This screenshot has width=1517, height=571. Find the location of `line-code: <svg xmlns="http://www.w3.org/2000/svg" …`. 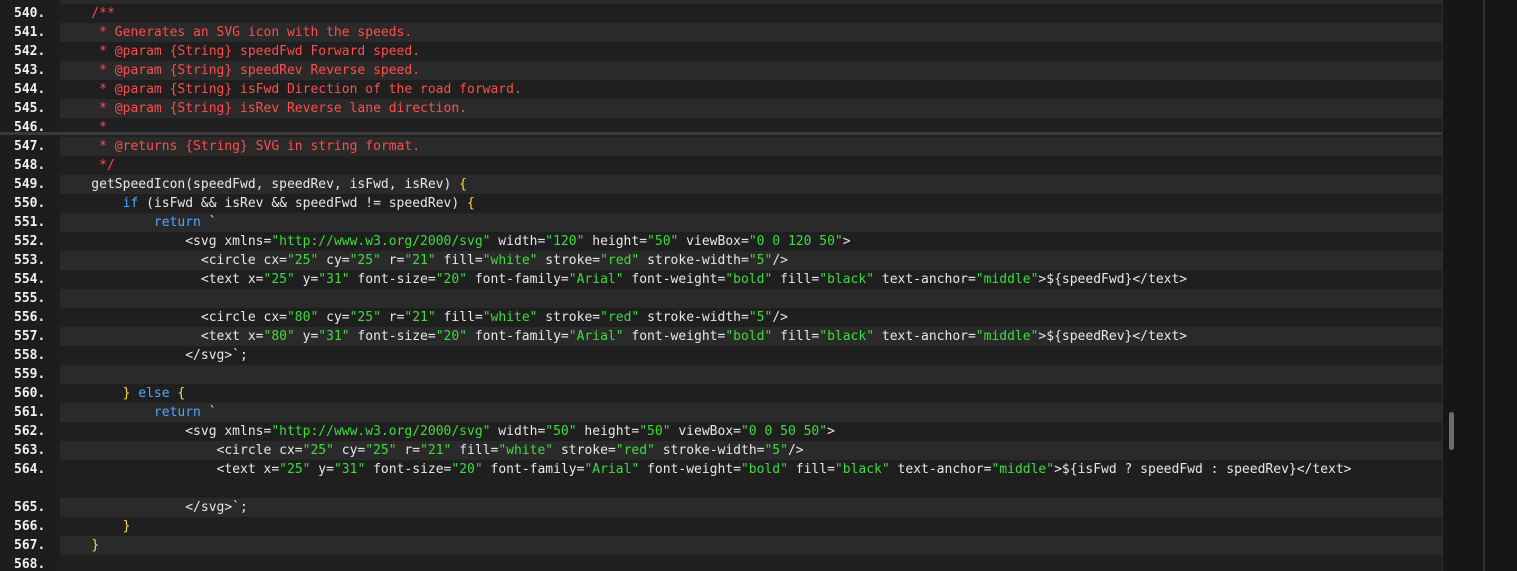

line-code: <svg xmlns="http://www.w3.org/2000/svg" … is located at coordinates (751, 431).